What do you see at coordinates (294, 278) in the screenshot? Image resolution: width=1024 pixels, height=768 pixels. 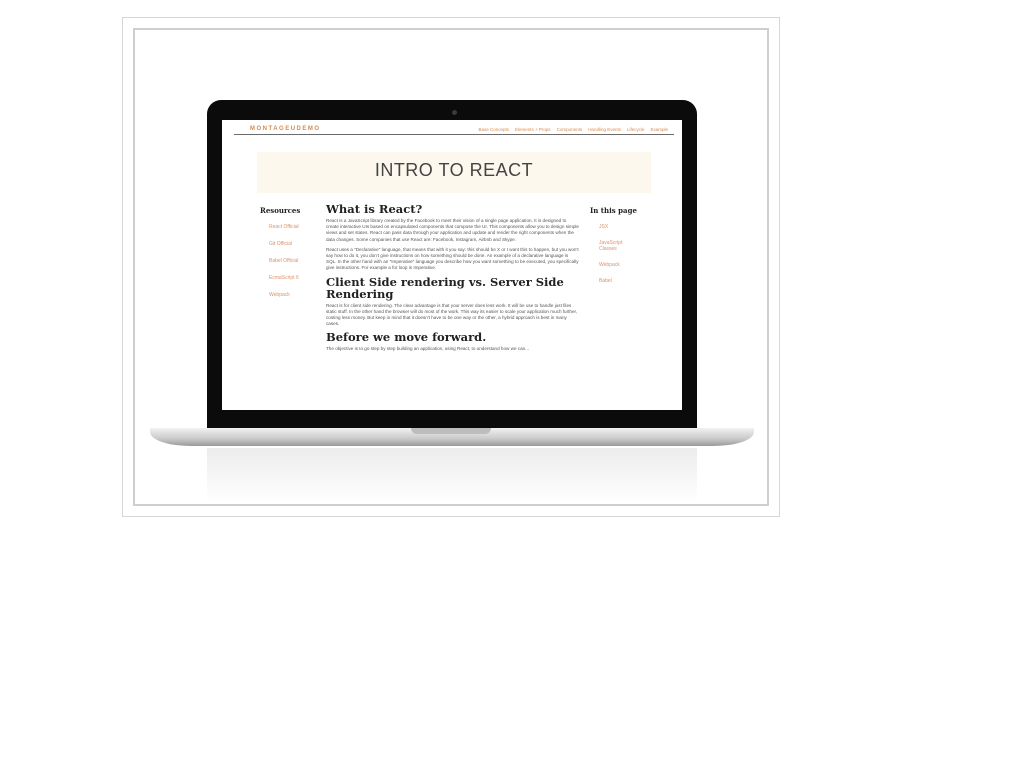 I see `resource-link-ecmascript-6: EcmaScript 6` at bounding box center [294, 278].